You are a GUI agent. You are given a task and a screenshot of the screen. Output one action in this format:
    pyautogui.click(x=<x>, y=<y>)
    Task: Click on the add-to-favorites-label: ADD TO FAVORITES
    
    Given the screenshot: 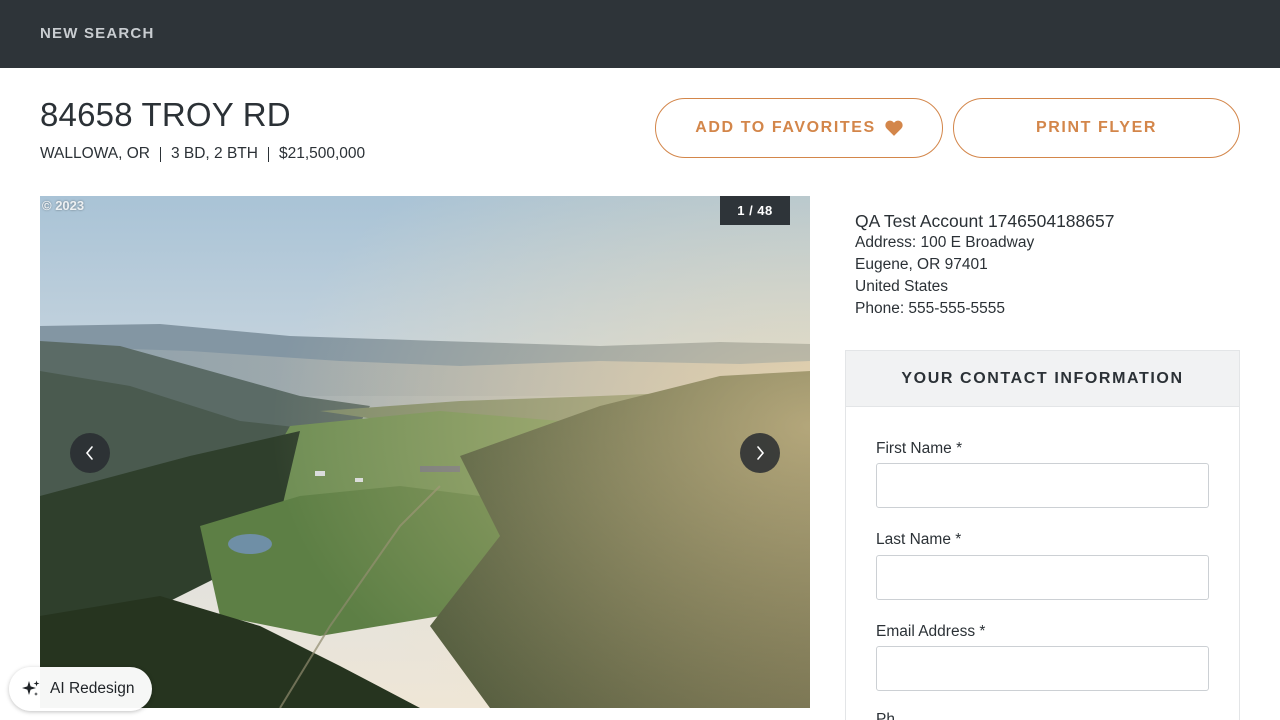 What is the action you would take?
    pyautogui.click(x=785, y=127)
    